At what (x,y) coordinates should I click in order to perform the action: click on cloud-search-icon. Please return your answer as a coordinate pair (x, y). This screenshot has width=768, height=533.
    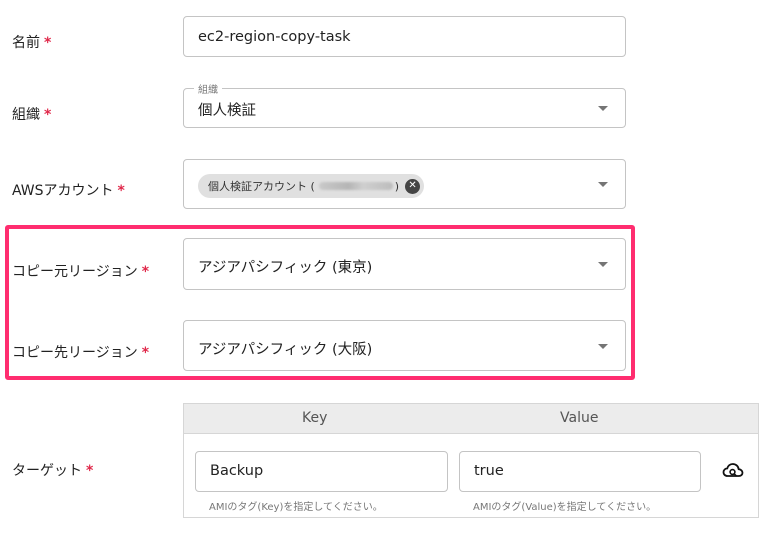
    Looking at the image, I should click on (733, 471).